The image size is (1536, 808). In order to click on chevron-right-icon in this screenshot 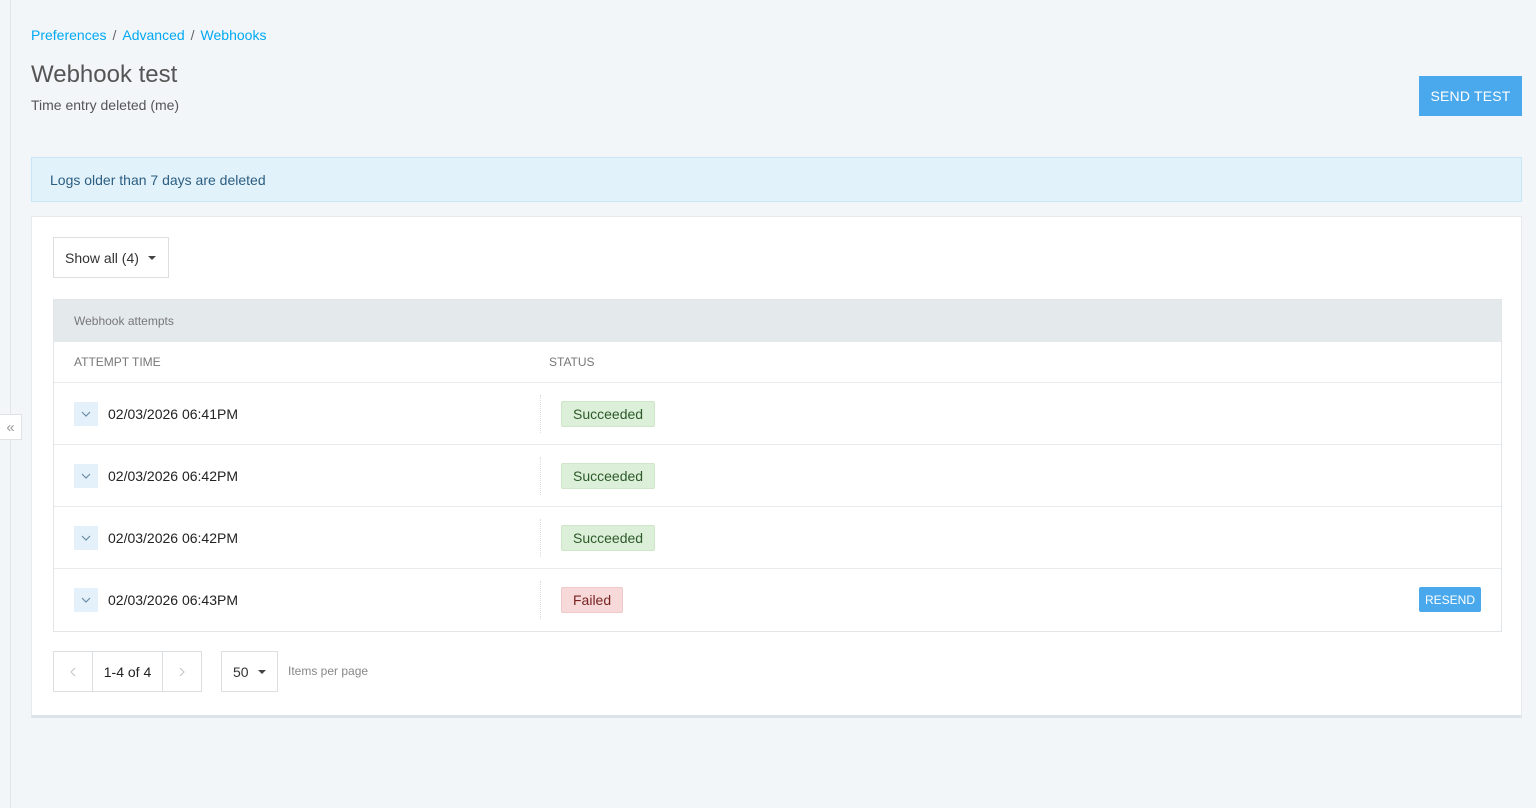, I will do `click(182, 671)`.